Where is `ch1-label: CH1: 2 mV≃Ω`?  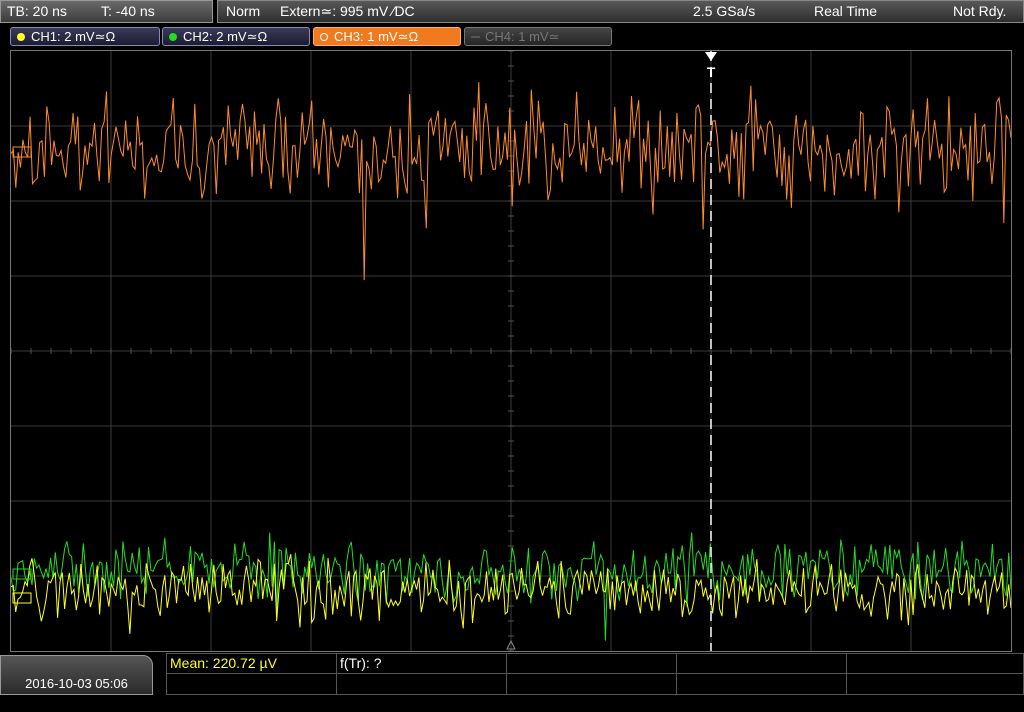
ch1-label: CH1: 2 mV≃Ω is located at coordinates (73, 36).